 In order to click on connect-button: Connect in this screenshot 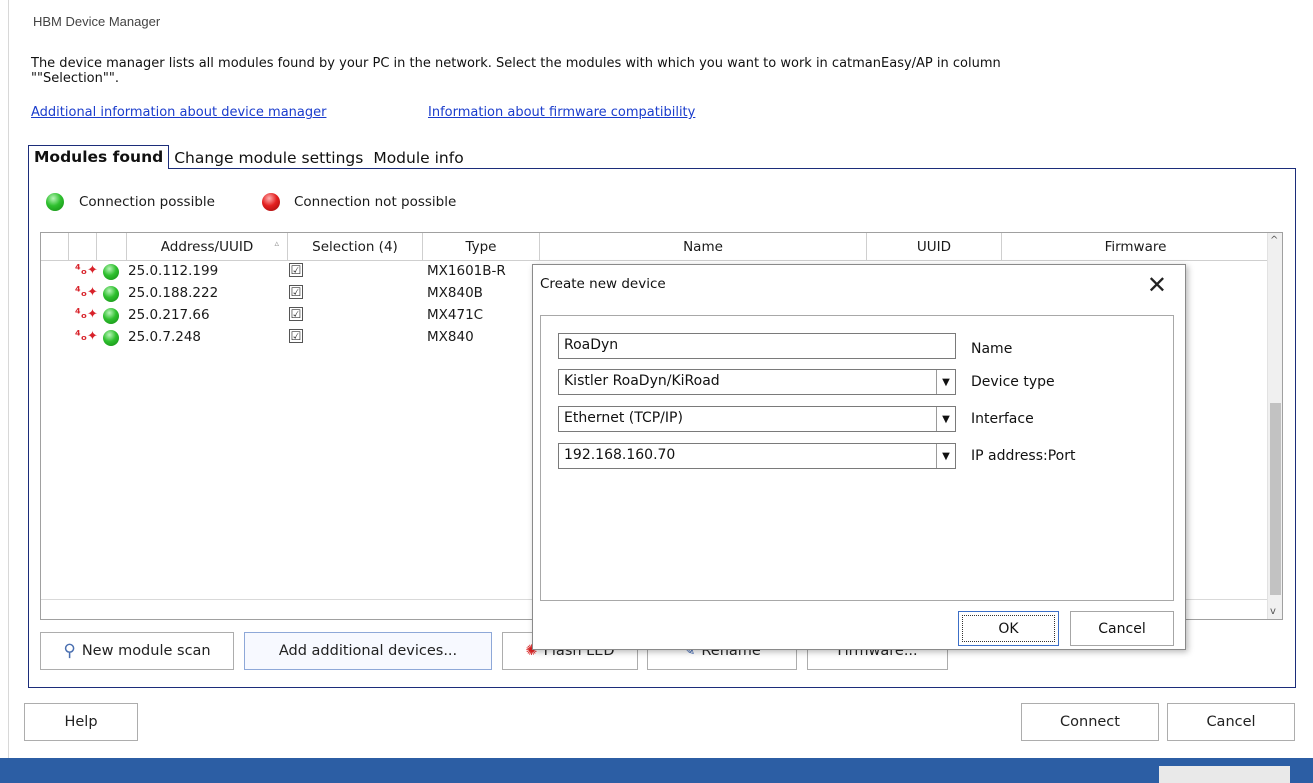, I will do `click(1090, 722)`.